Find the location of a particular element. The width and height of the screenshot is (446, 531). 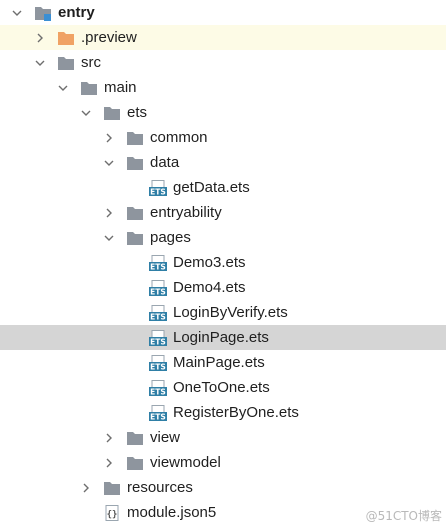

tree-label: module.json5 is located at coordinates (172, 512).